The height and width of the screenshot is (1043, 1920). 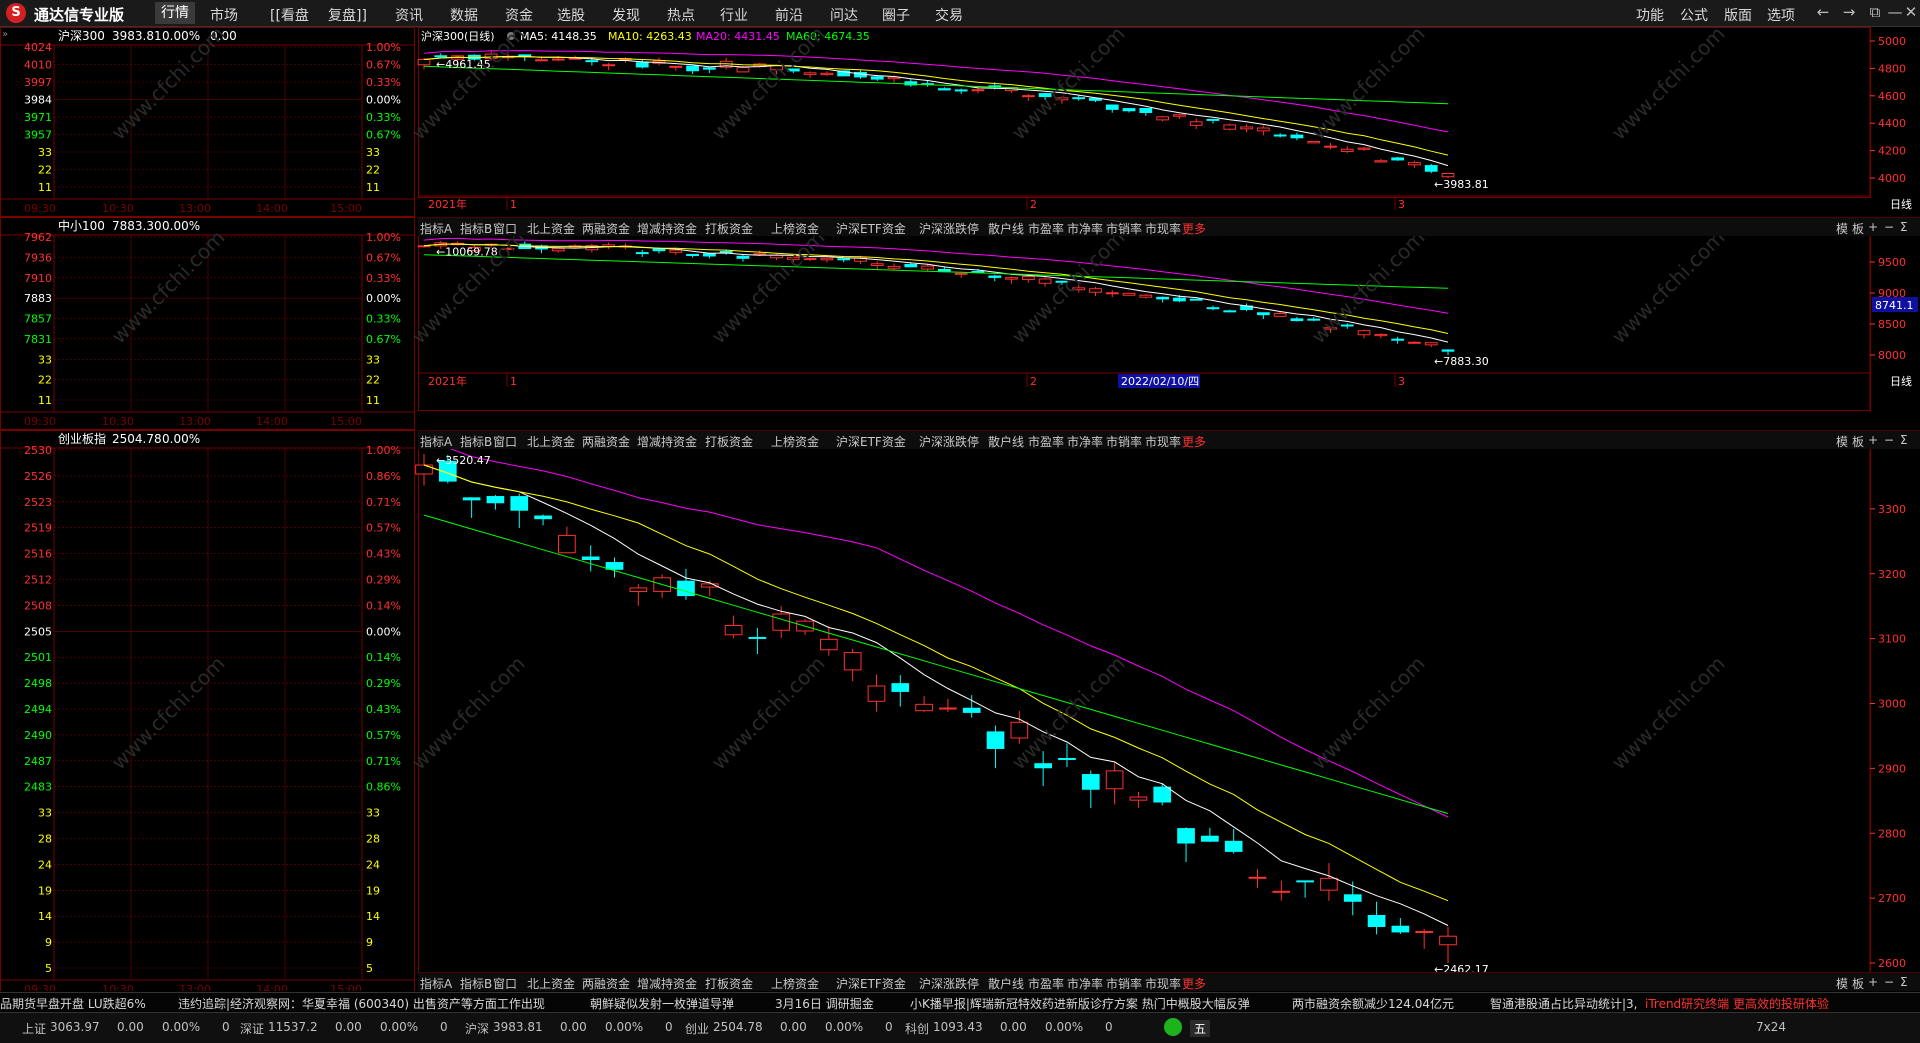 What do you see at coordinates (789, 15) in the screenshot?
I see `menu-item-11: 前沿` at bounding box center [789, 15].